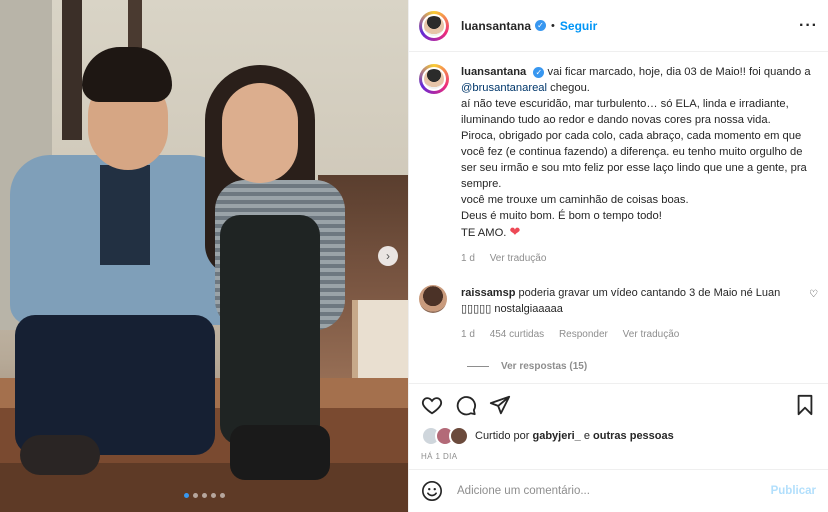 Image resolution: width=828 pixels, height=512 pixels. What do you see at coordinates (556, 436) in the screenshot?
I see `liked-user: gabyjeri_` at bounding box center [556, 436].